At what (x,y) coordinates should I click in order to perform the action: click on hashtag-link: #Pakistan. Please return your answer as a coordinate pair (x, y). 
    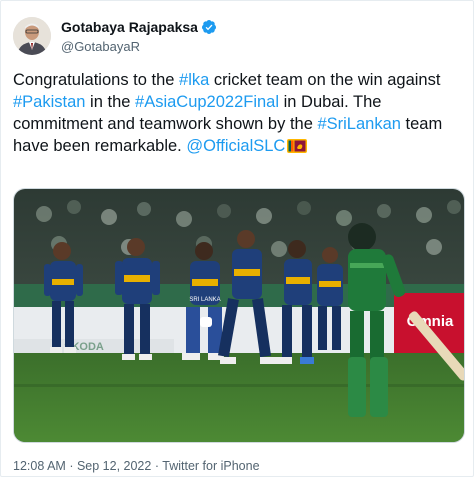
    Looking at the image, I should click on (49, 102).